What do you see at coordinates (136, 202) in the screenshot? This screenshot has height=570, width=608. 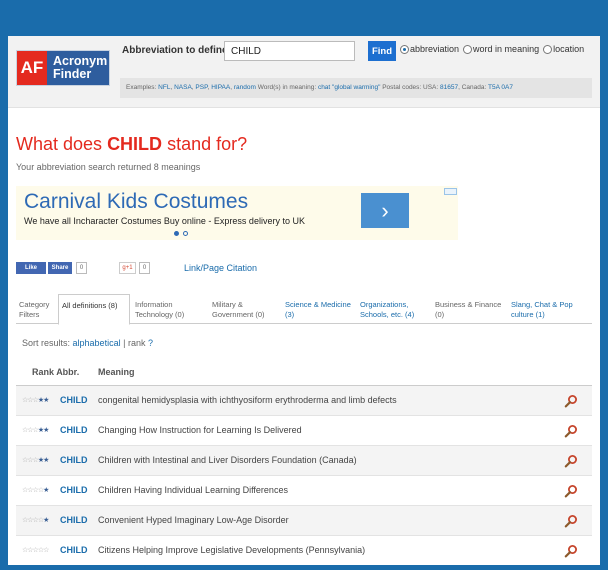 I see `ad-title: Carnival Kids Costumes` at bounding box center [136, 202].